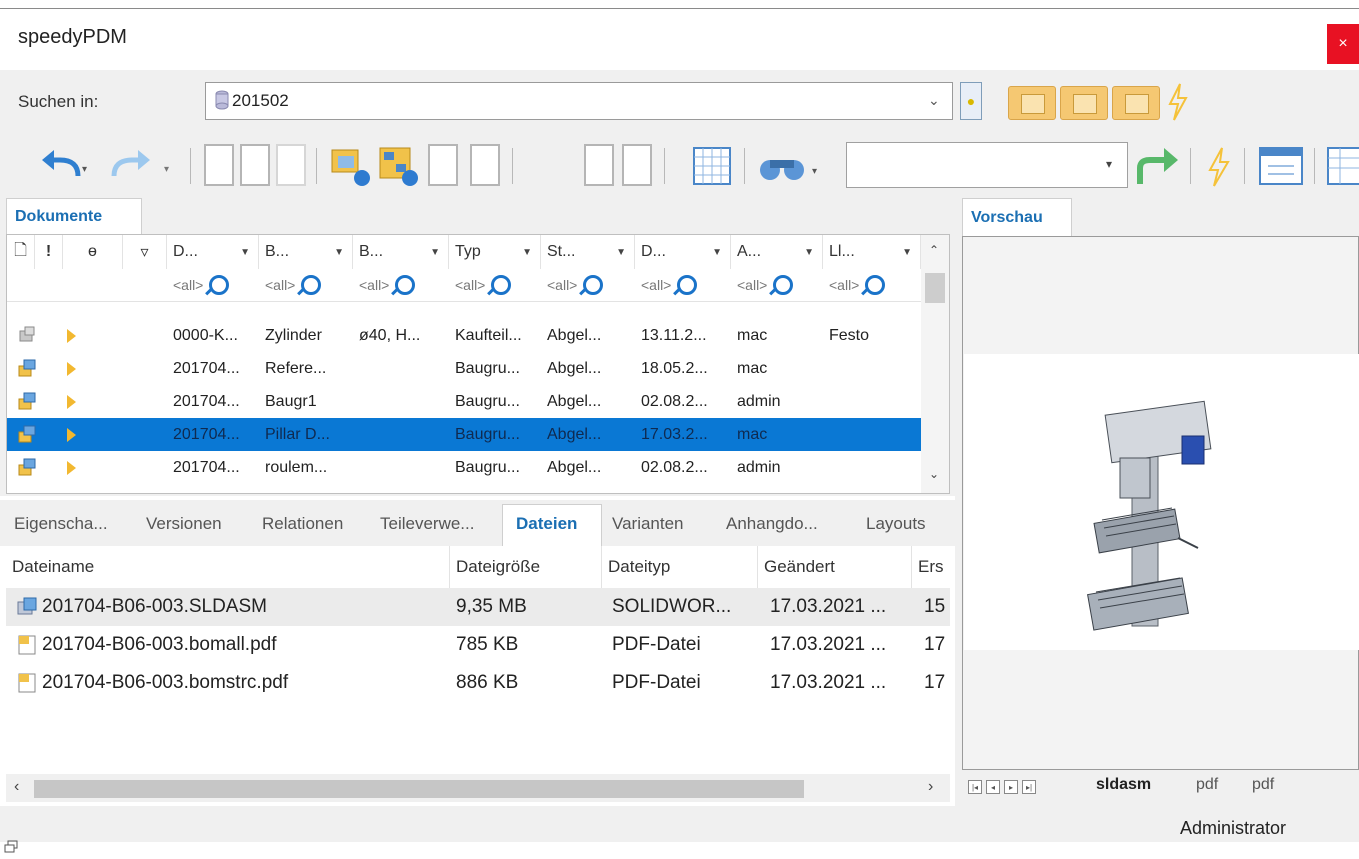 The height and width of the screenshot is (859, 1359). Describe the element at coordinates (588, 252) in the screenshot. I see `column-header: St... ▼` at that location.